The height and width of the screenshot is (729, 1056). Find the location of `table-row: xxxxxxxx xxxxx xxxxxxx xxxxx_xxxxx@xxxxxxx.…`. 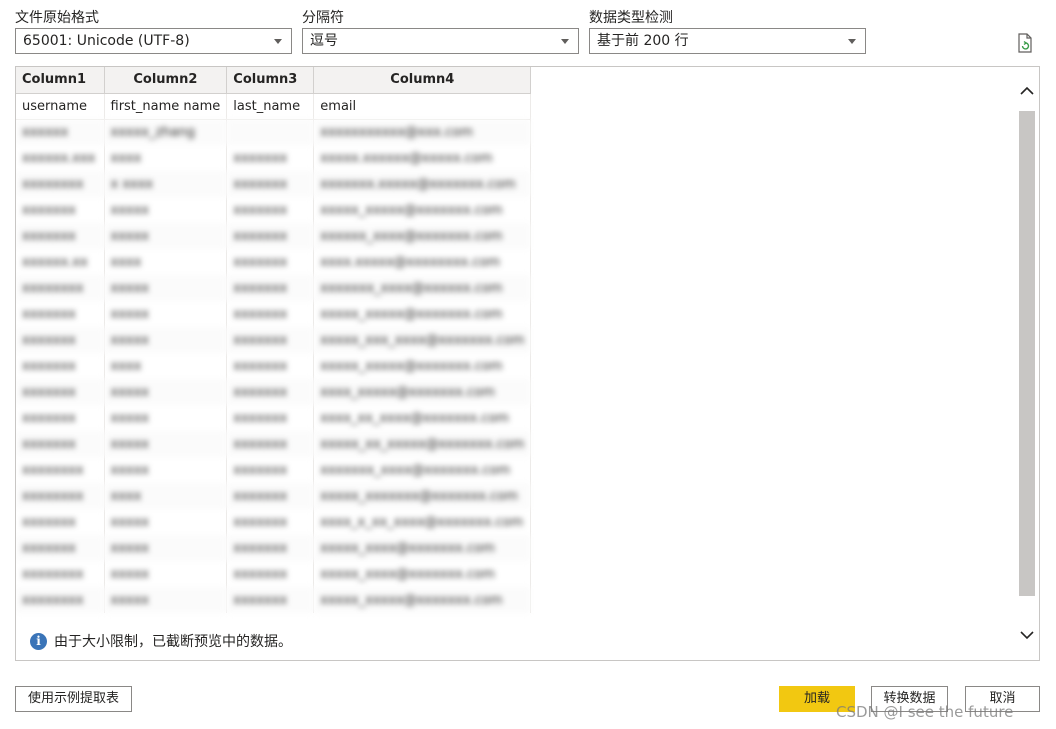

table-row: xxxxxxxx xxxxx xxxxxxx xxxxx_xxxxx@xxxxxxx.… is located at coordinates (274, 600).